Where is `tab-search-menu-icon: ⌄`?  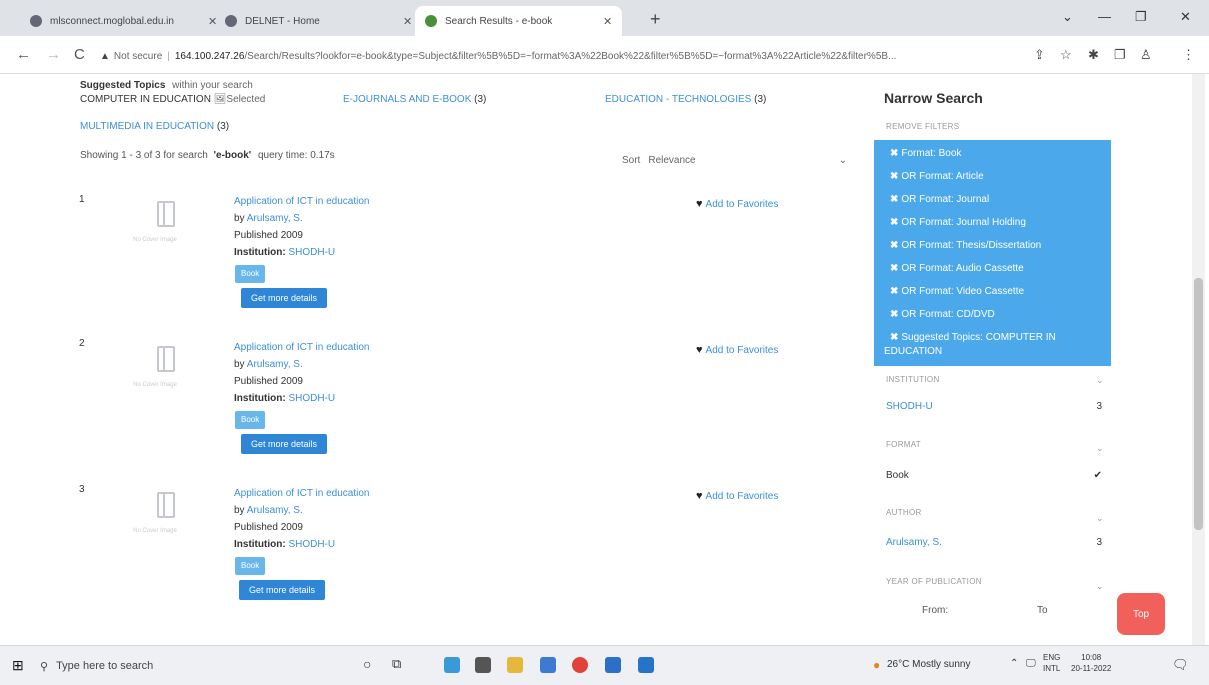 tab-search-menu-icon: ⌄ is located at coordinates (1067, 17).